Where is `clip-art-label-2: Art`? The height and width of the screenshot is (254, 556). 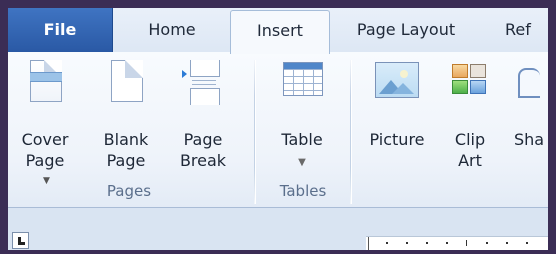 clip-art-label-2: Art is located at coordinates (470, 160).